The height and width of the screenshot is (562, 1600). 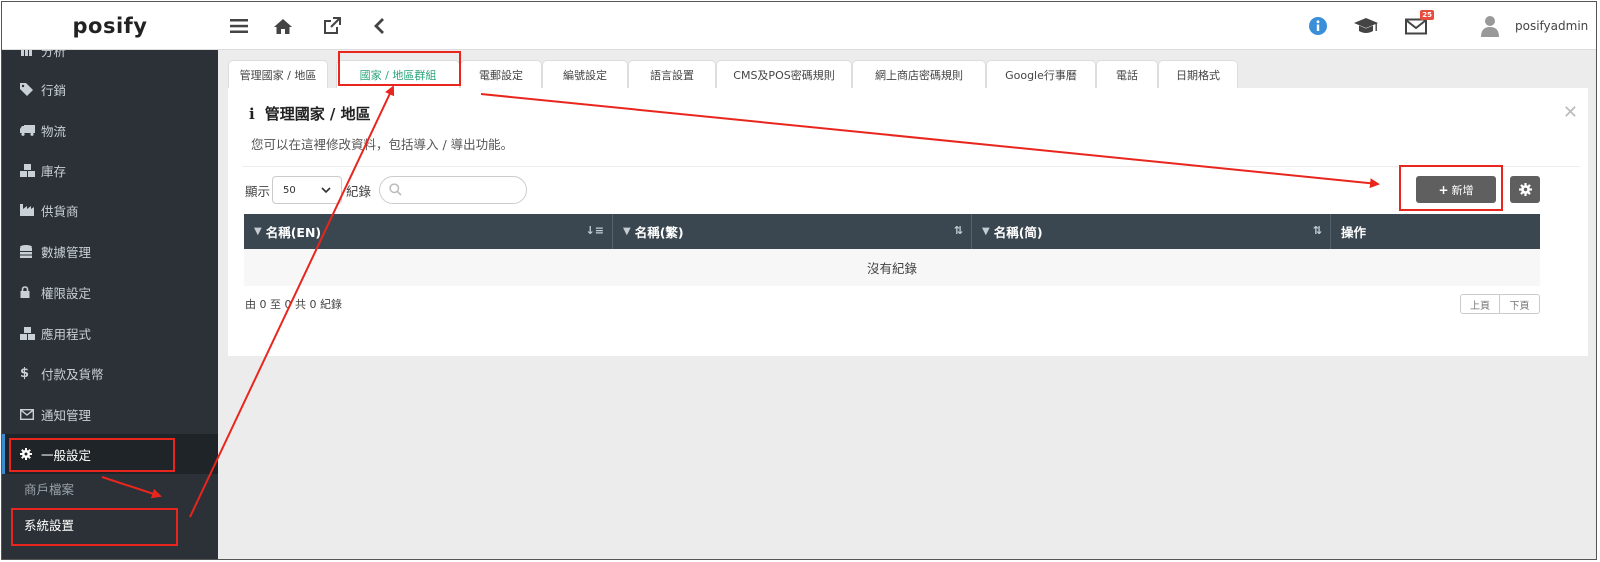 I want to click on truck-icon, so click(x=29, y=130).